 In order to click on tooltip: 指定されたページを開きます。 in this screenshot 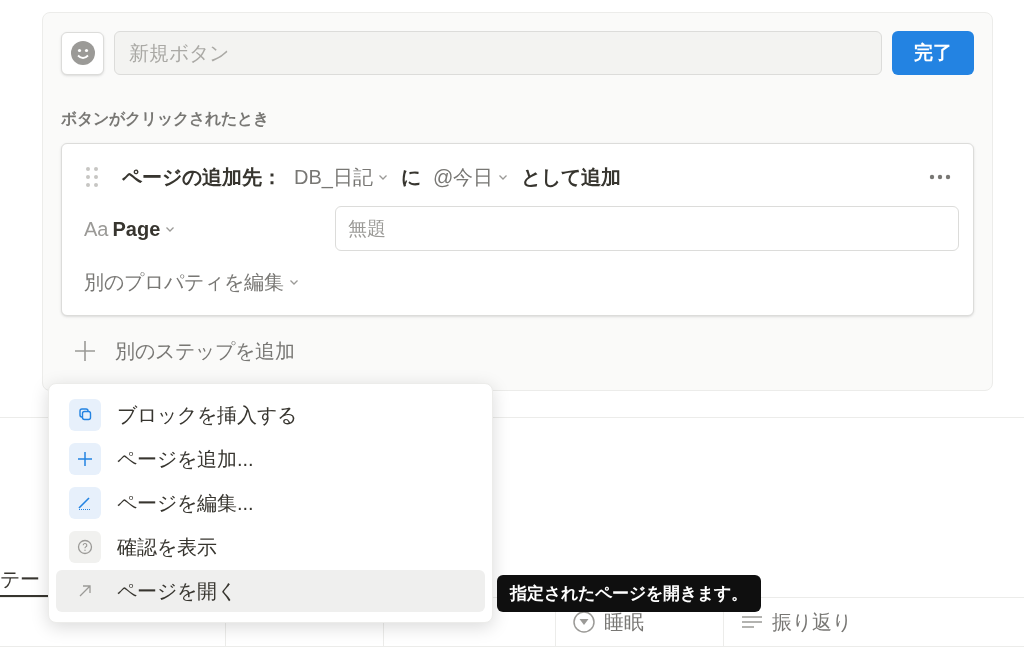, I will do `click(629, 593)`.